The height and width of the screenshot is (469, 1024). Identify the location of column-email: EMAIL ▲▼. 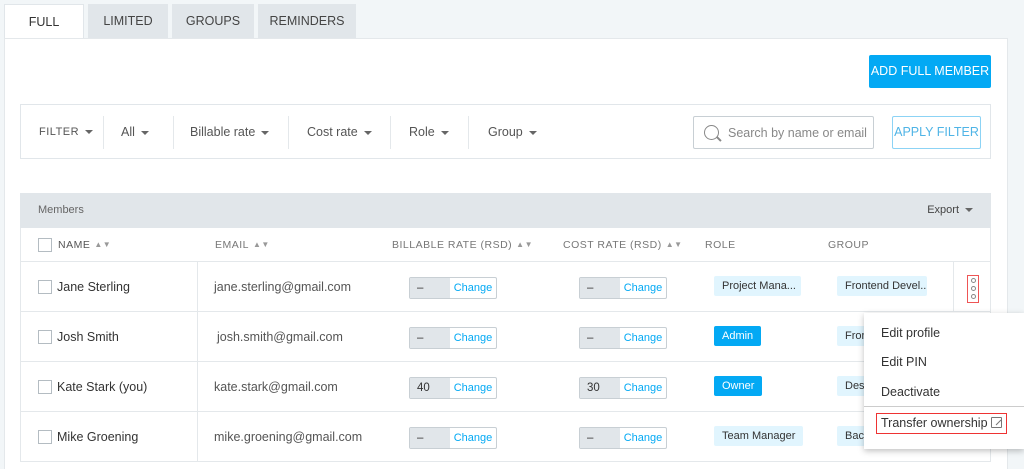
(242, 245).